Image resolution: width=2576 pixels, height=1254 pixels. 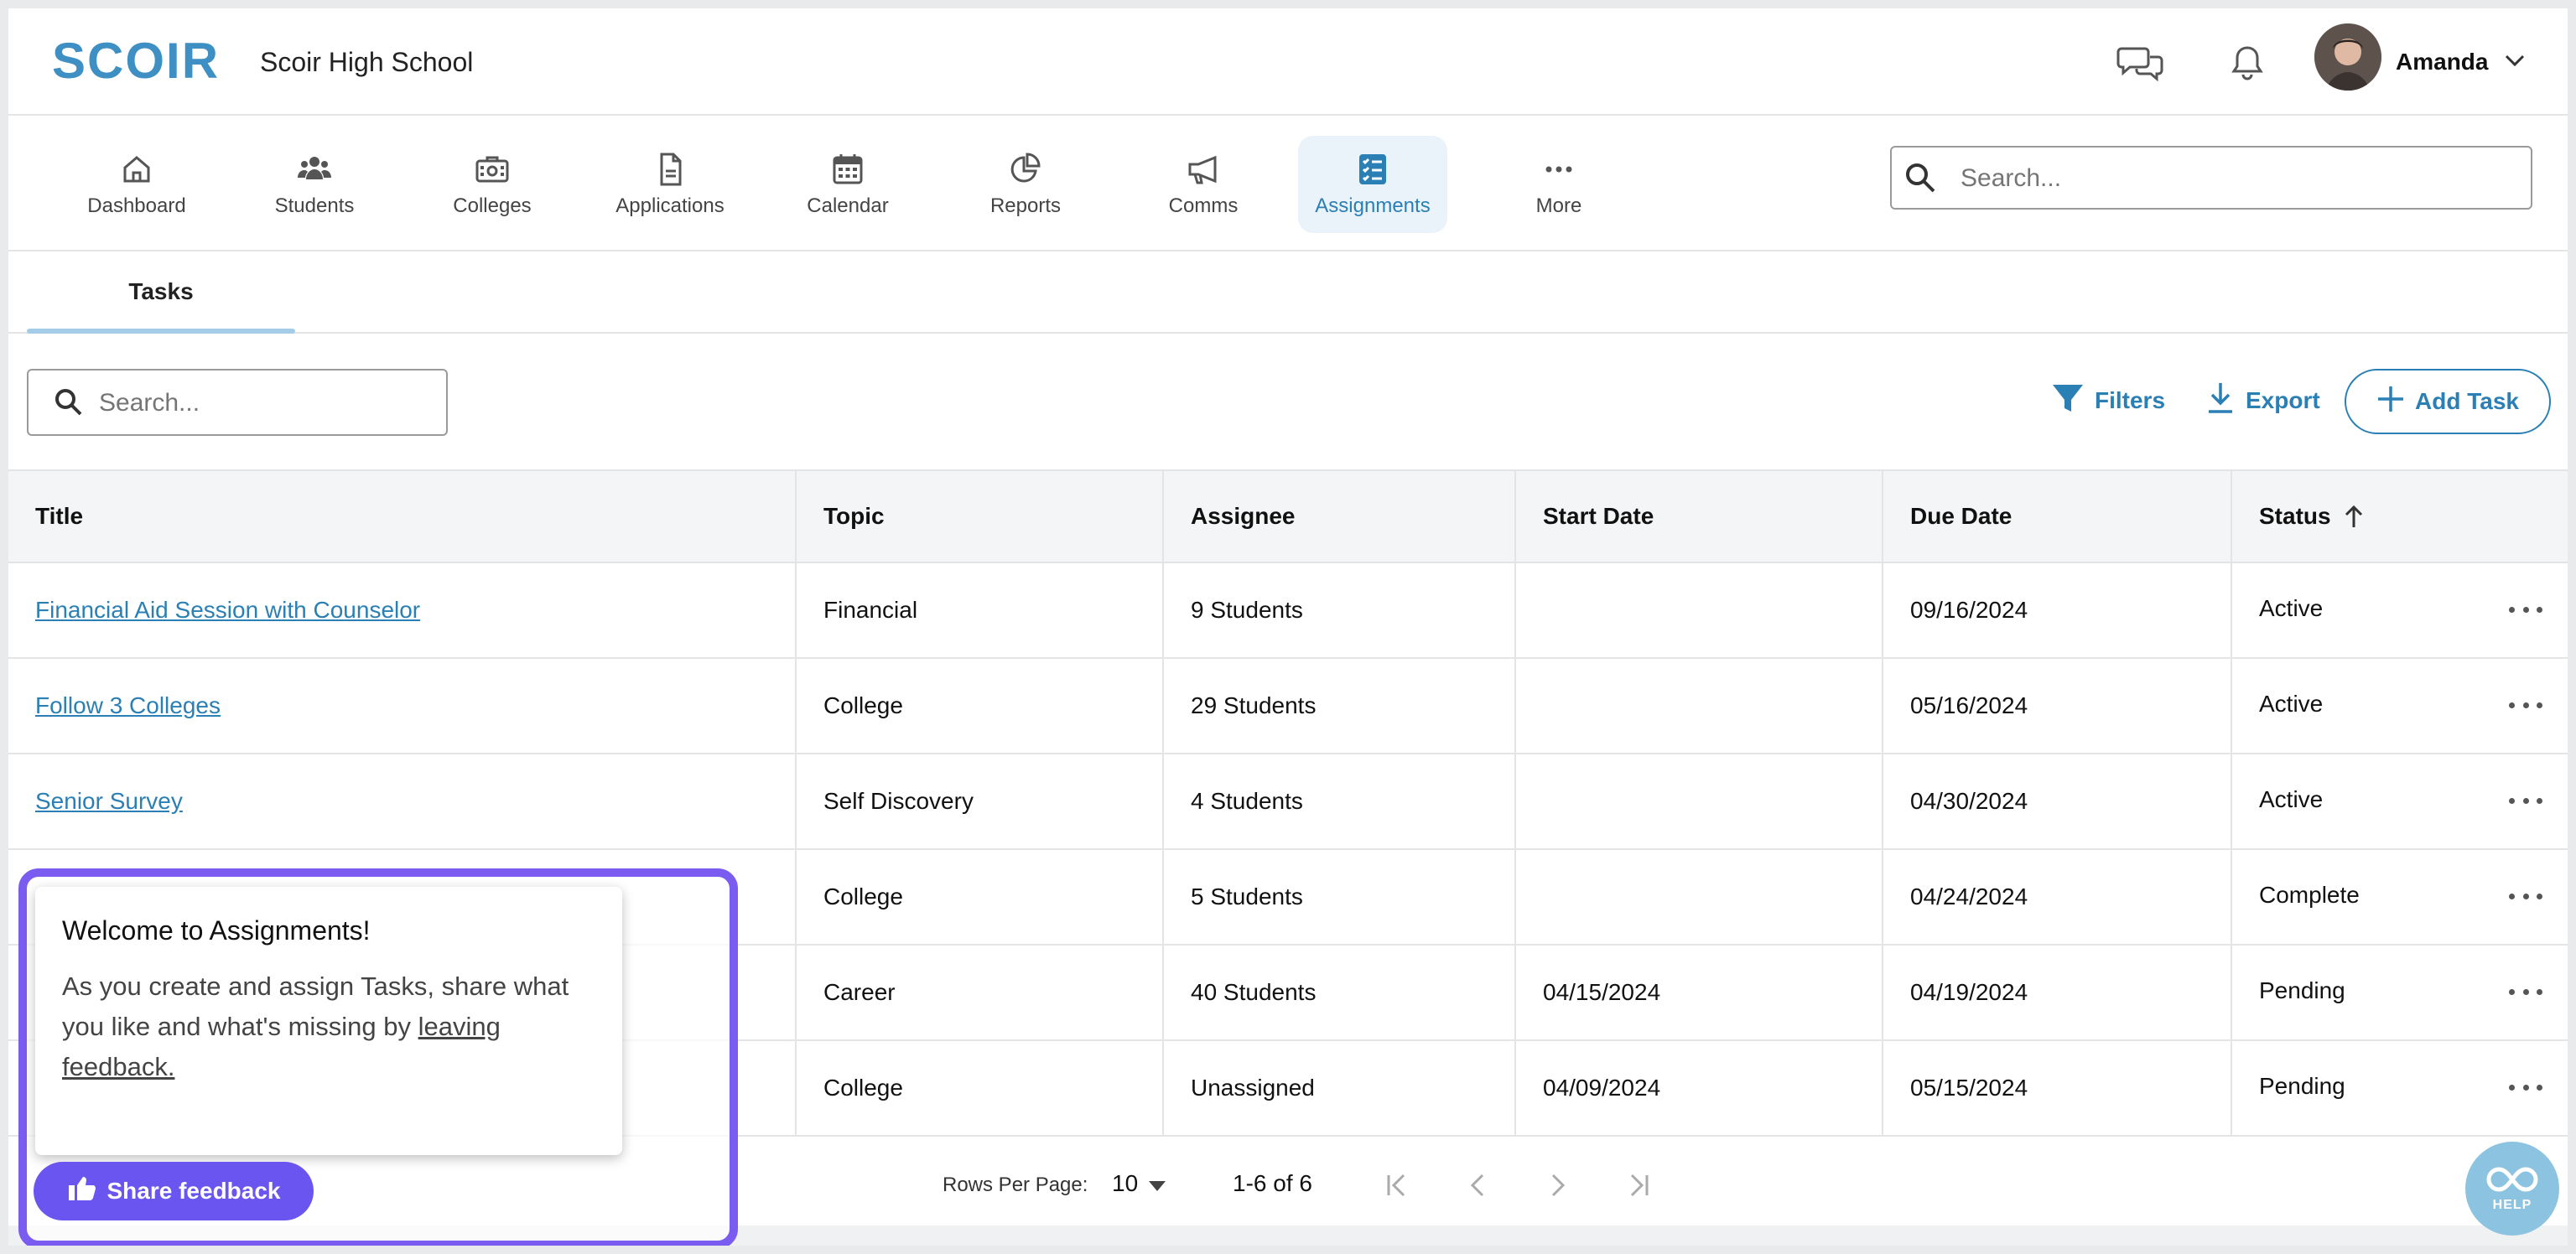 What do you see at coordinates (109, 801) in the screenshot?
I see `task-title-link: Senior Survey` at bounding box center [109, 801].